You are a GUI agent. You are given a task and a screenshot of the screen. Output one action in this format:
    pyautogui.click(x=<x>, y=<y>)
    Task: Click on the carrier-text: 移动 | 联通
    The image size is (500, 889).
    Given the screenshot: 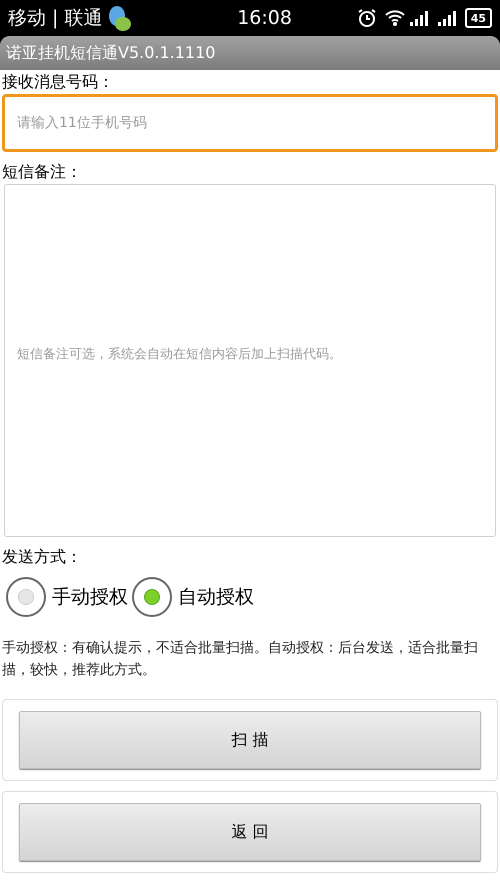 What is the action you would take?
    pyautogui.click(x=55, y=18)
    